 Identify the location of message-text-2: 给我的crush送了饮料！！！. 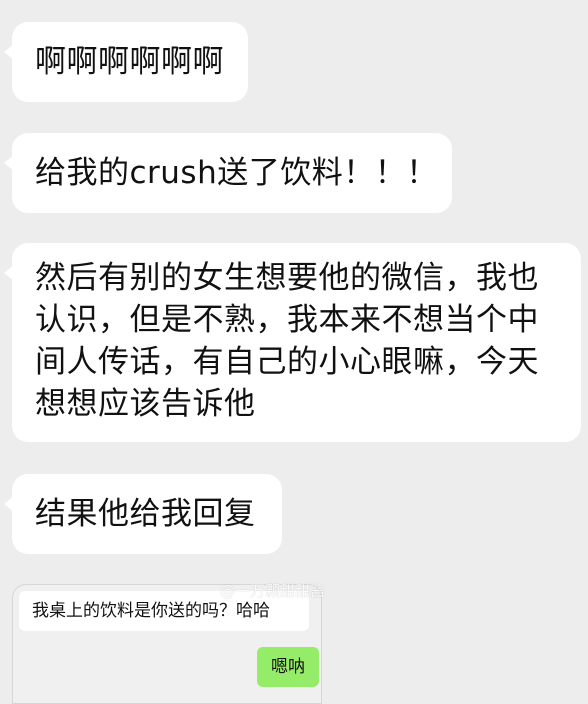
(236, 173).